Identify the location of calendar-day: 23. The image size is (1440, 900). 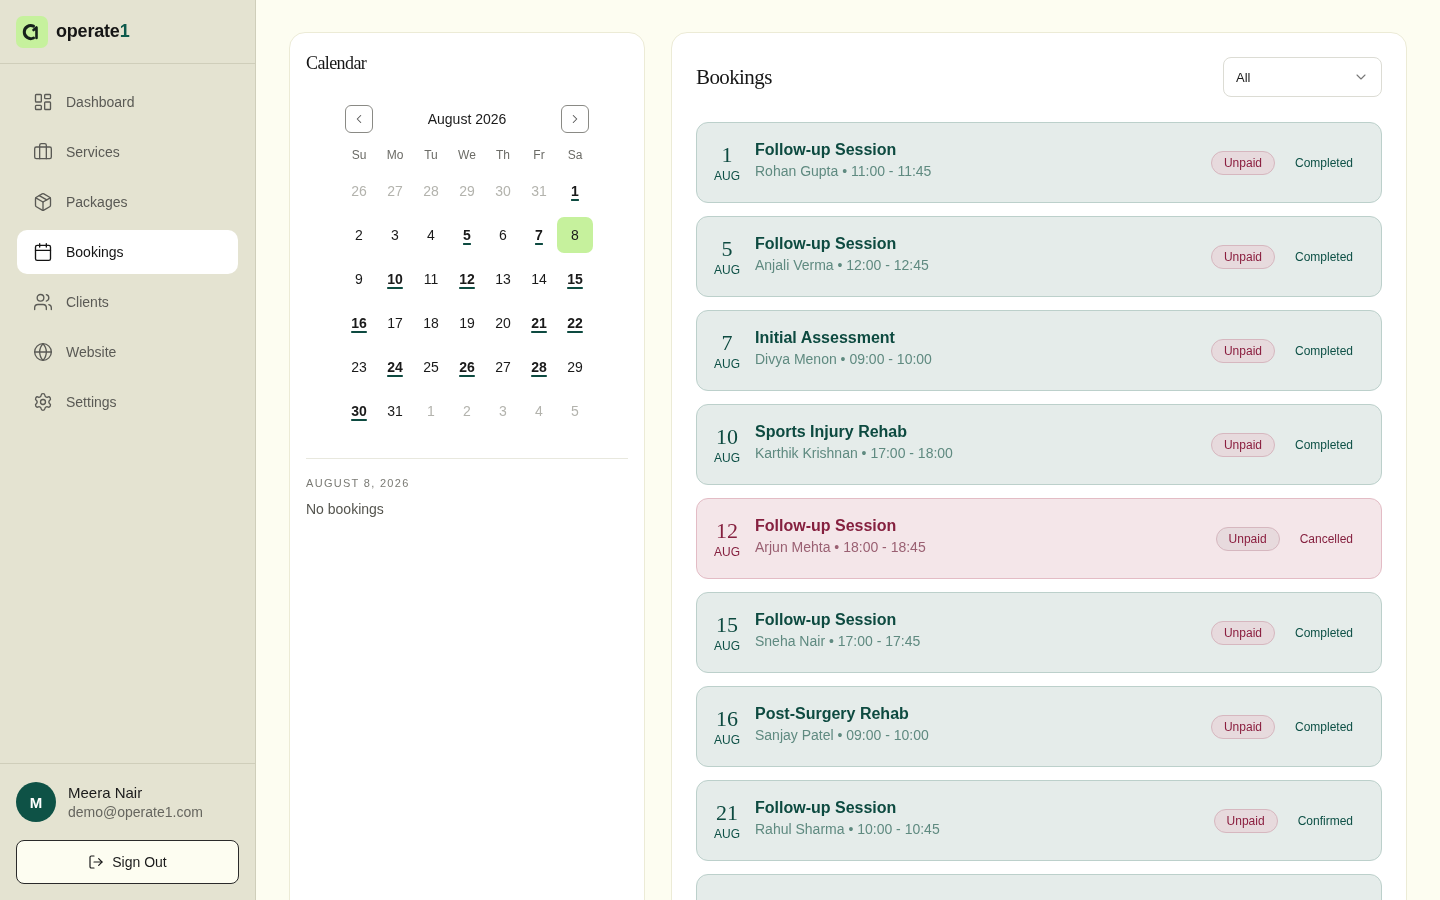
(359, 367).